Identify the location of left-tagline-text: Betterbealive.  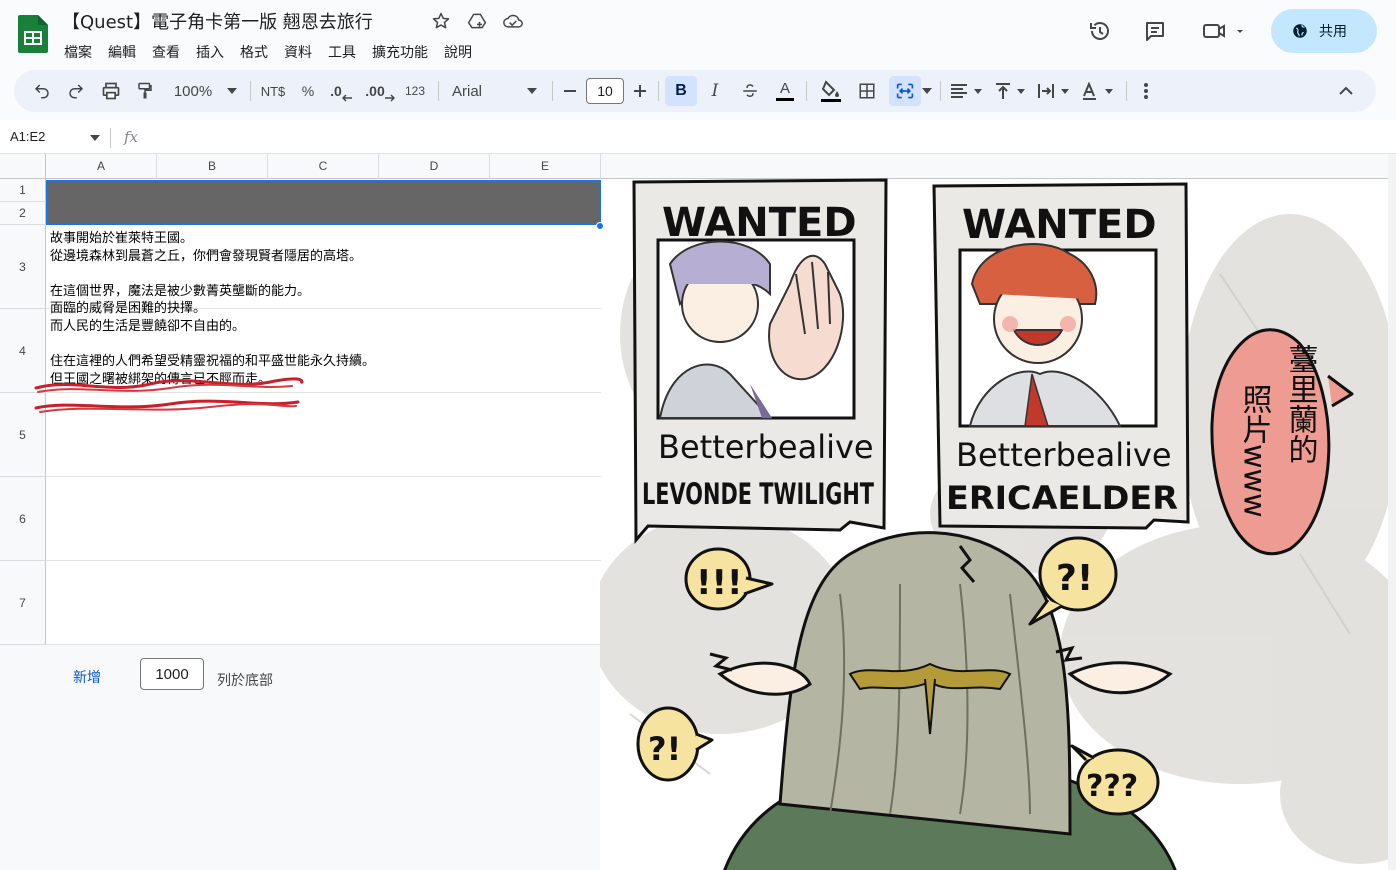
(766, 447).